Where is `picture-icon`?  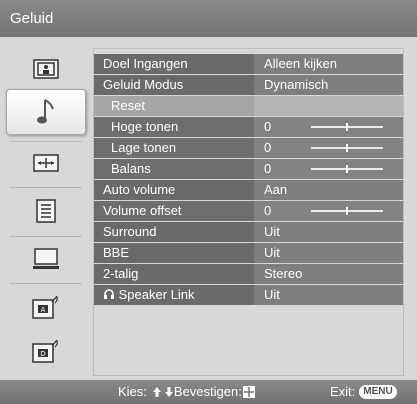 picture-icon is located at coordinates (46, 69).